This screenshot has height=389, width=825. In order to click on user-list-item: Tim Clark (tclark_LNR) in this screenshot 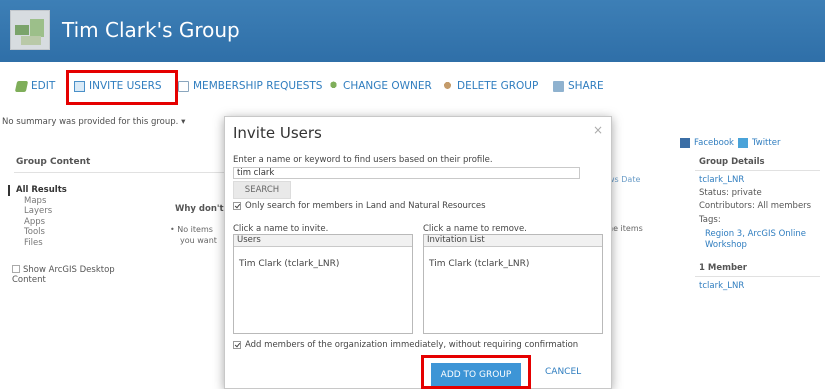, I will do `click(289, 264)`.